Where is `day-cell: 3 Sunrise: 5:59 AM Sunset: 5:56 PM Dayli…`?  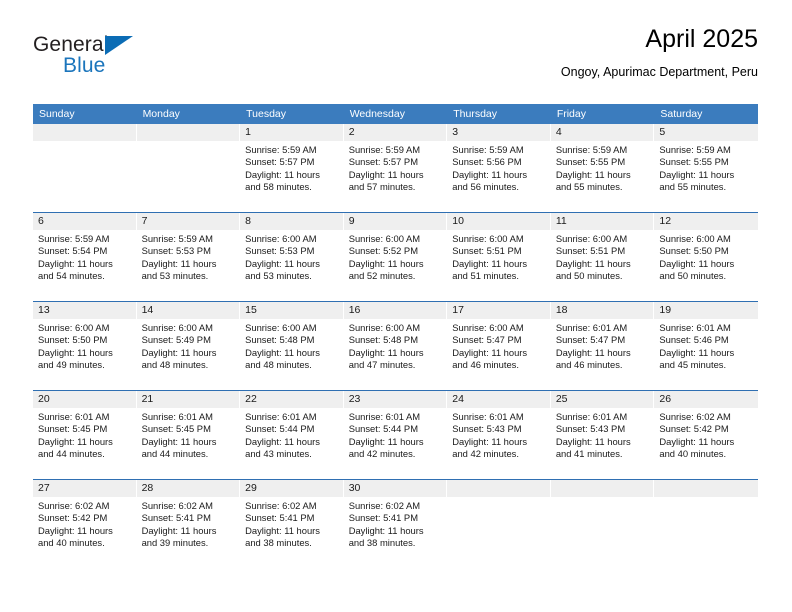 day-cell: 3 Sunrise: 5:59 AM Sunset: 5:56 PM Dayli… is located at coordinates (499, 168).